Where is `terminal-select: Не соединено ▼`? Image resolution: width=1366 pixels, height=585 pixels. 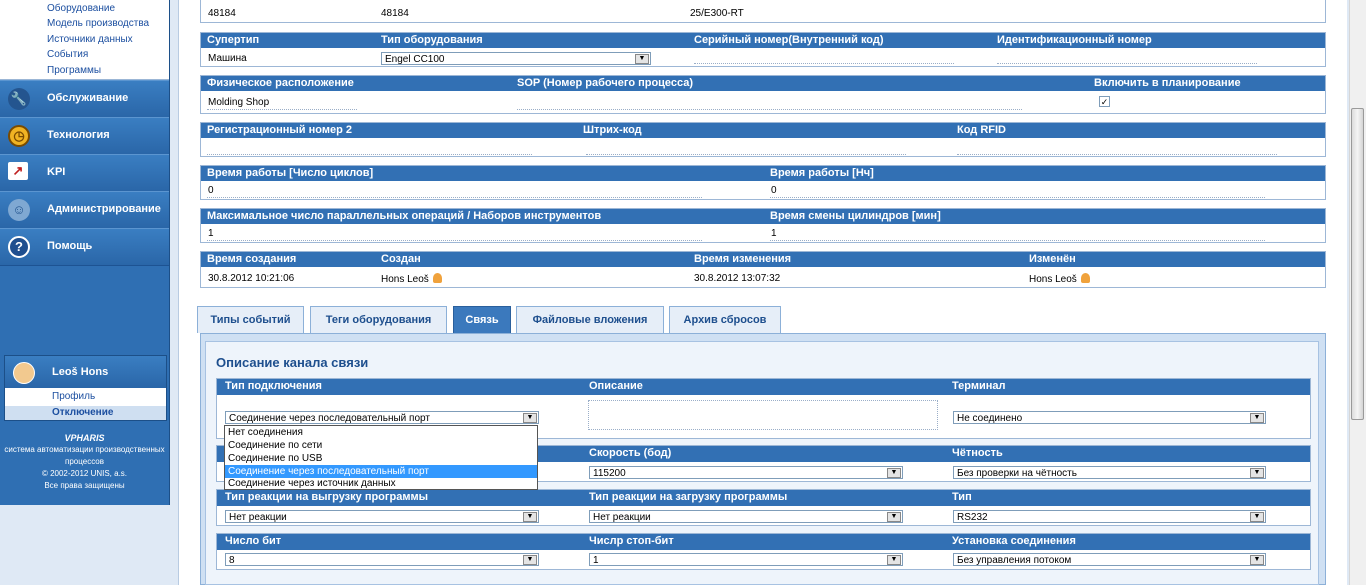 terminal-select: Не соединено ▼ is located at coordinates (1109, 417).